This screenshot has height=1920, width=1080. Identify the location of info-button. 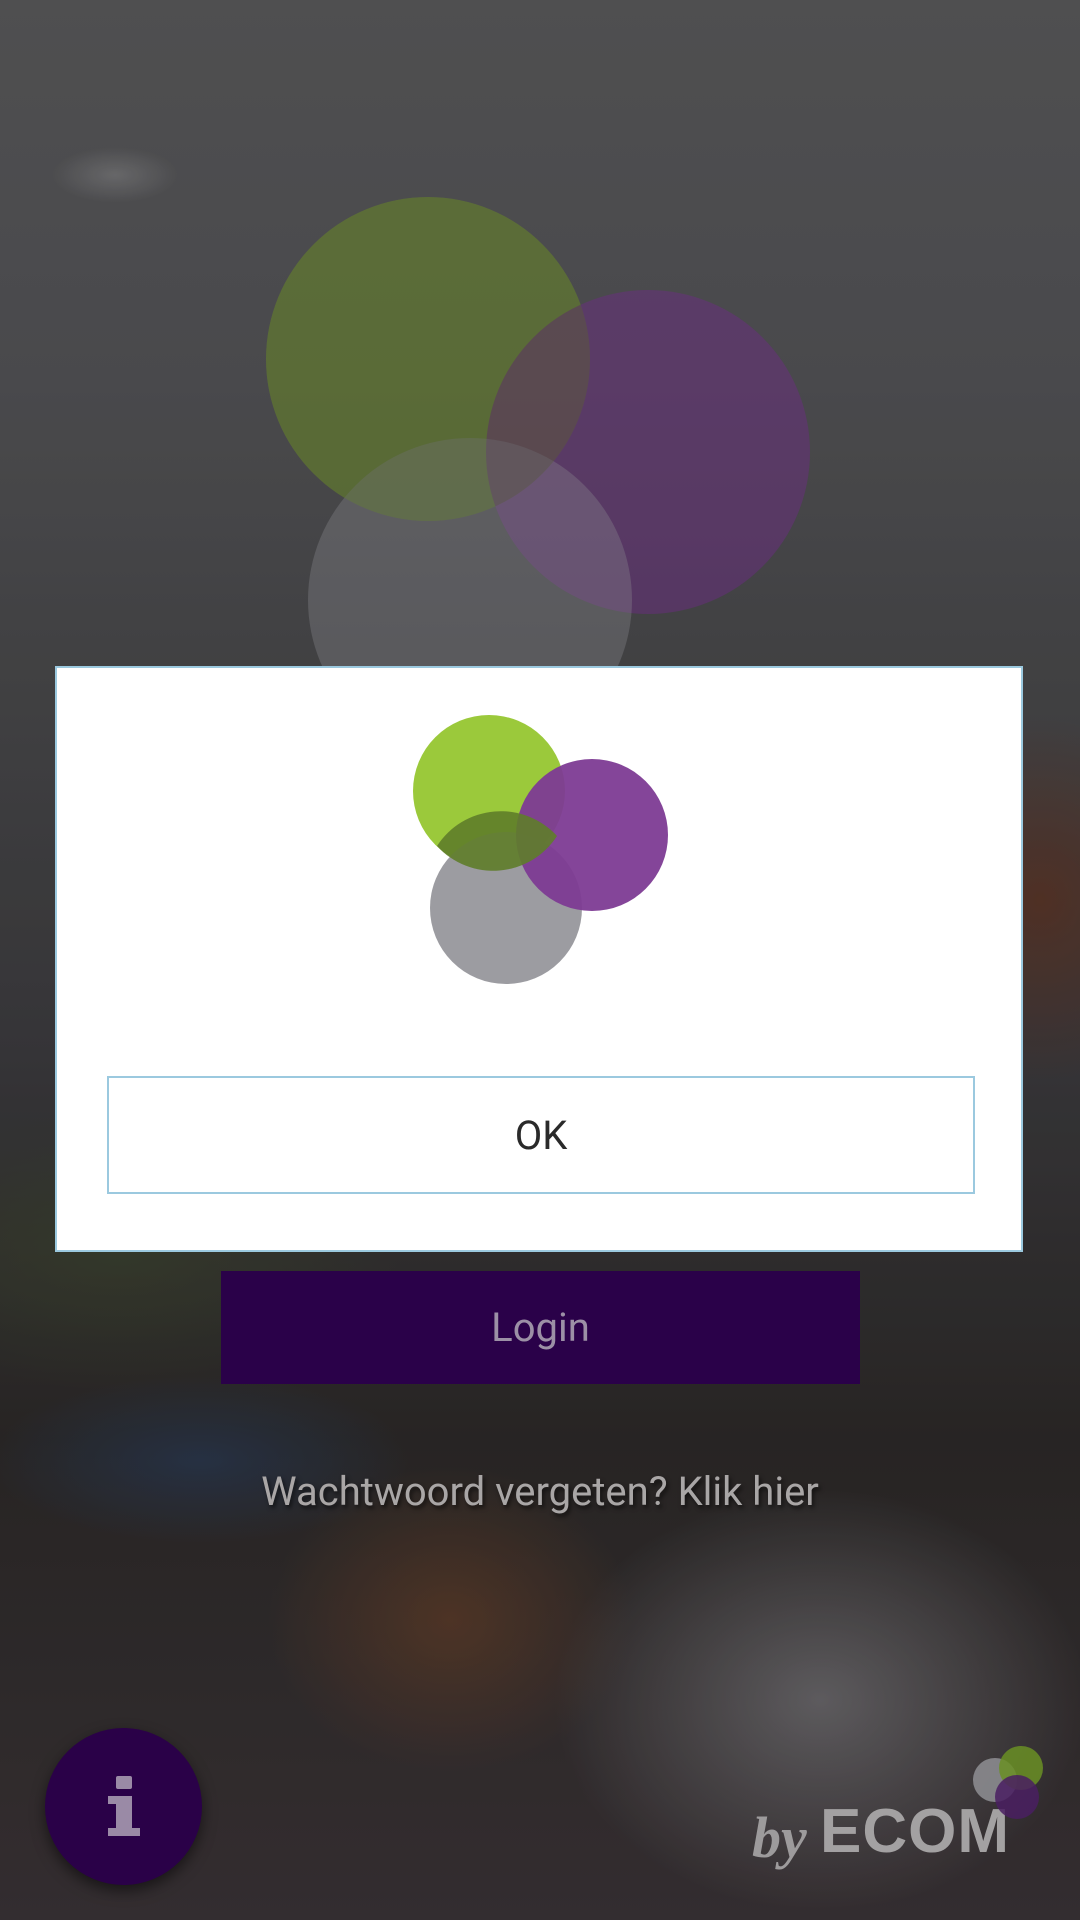
(123, 1806).